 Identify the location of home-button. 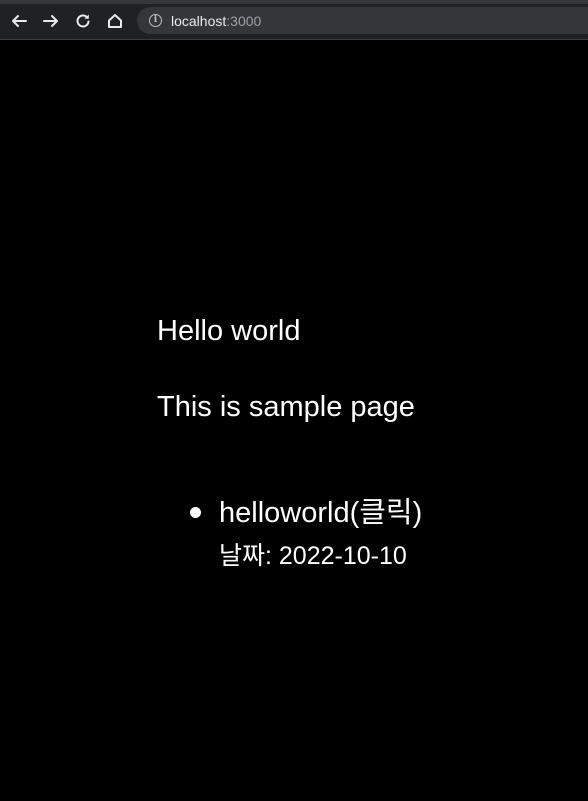
(115, 21).